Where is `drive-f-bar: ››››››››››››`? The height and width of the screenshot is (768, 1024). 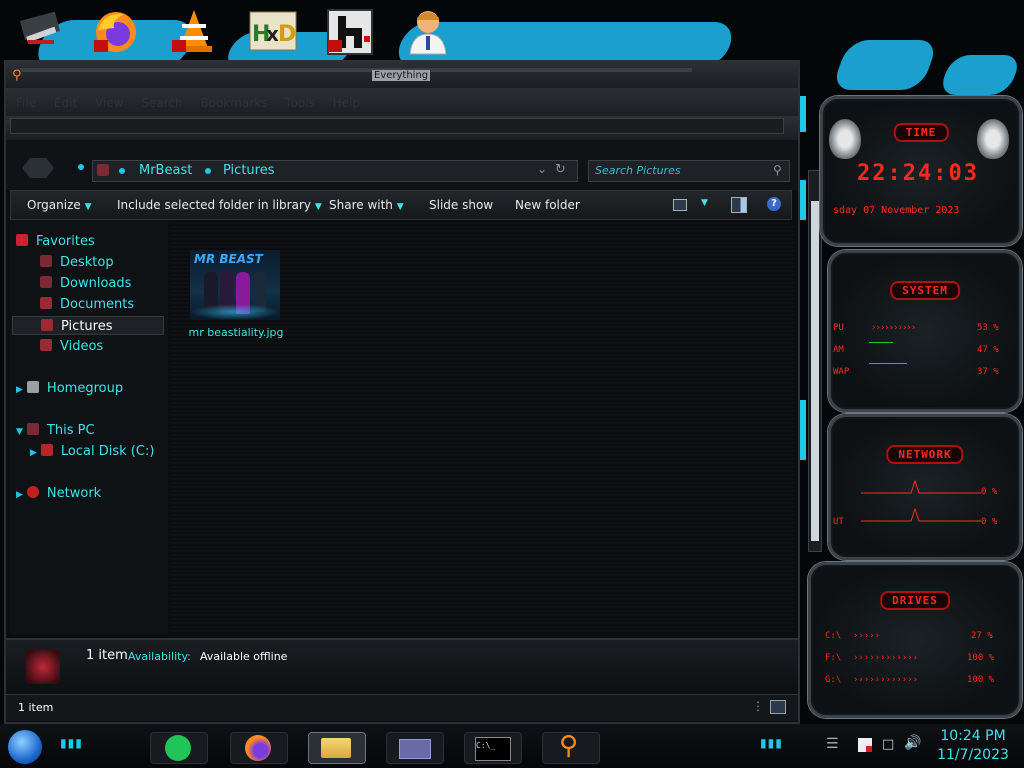
drive-f-bar: ›››››››››››› is located at coordinates (886, 658).